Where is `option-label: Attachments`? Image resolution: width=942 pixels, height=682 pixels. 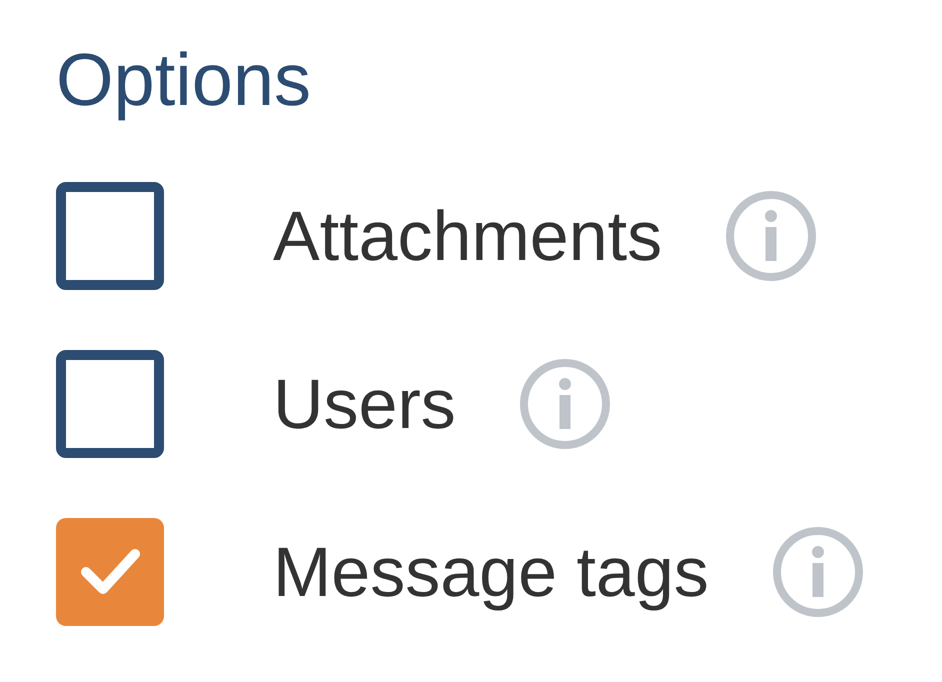
option-label: Attachments is located at coordinates (467, 236).